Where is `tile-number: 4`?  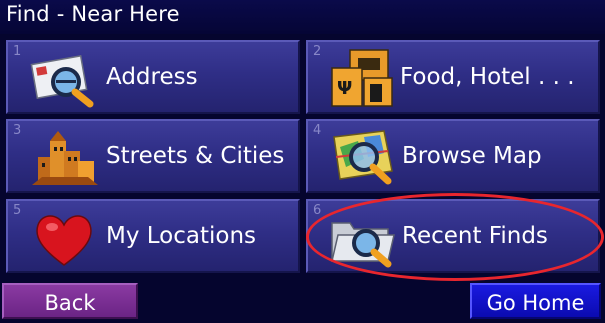
tile-number: 4 is located at coordinates (317, 130).